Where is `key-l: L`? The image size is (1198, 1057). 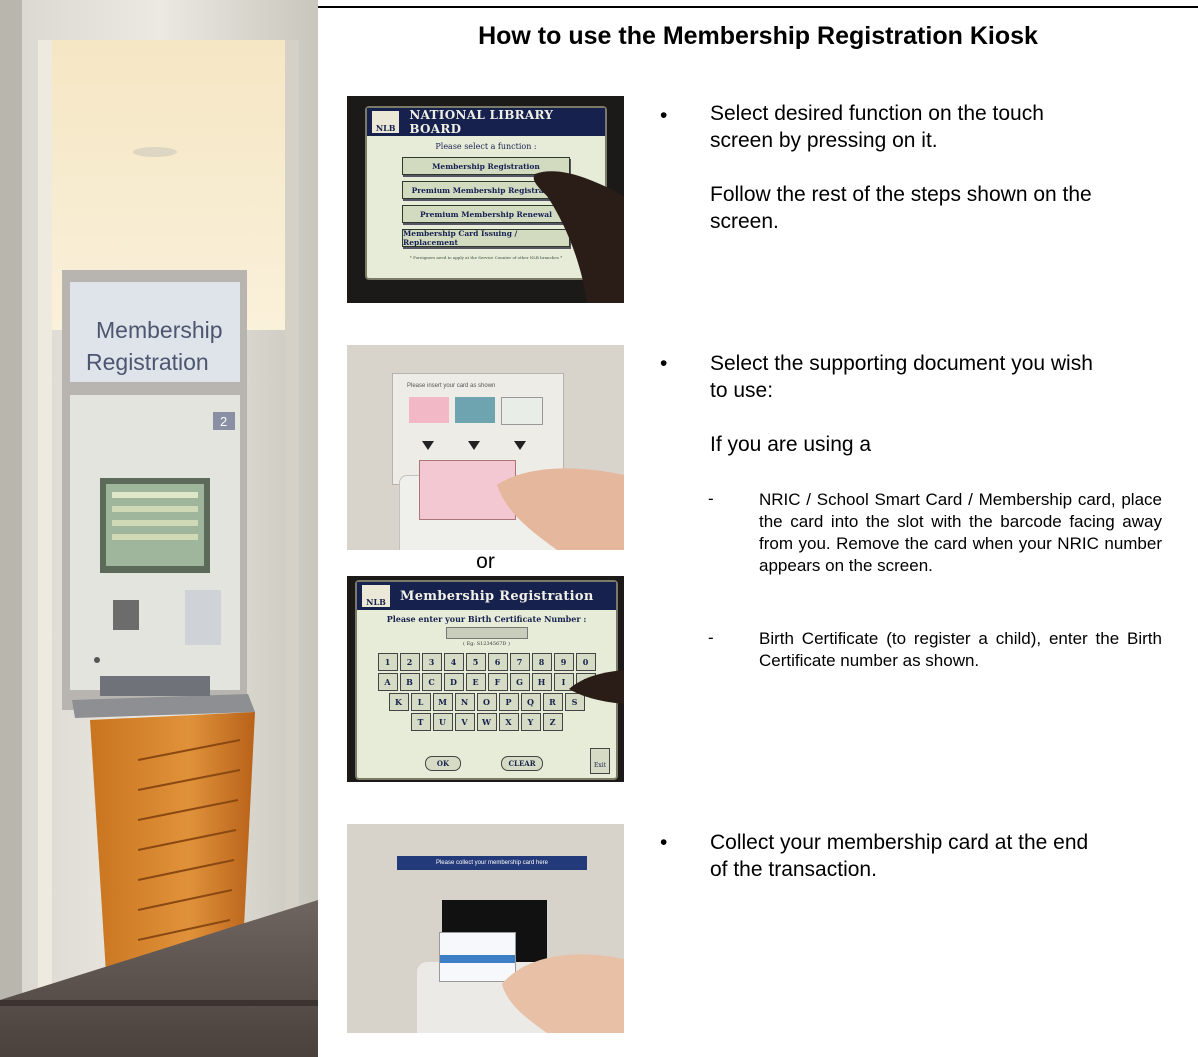 key-l: L is located at coordinates (420, 702).